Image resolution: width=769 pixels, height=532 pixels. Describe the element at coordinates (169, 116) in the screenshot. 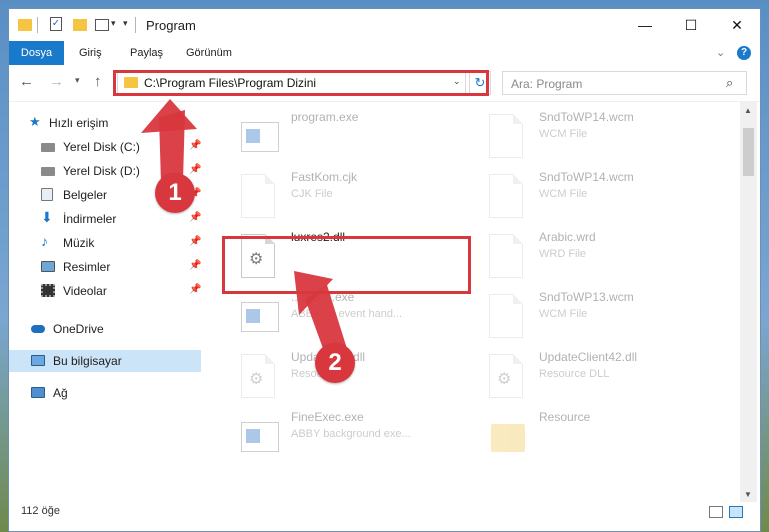

I see `arrow-1-head-icon` at that location.